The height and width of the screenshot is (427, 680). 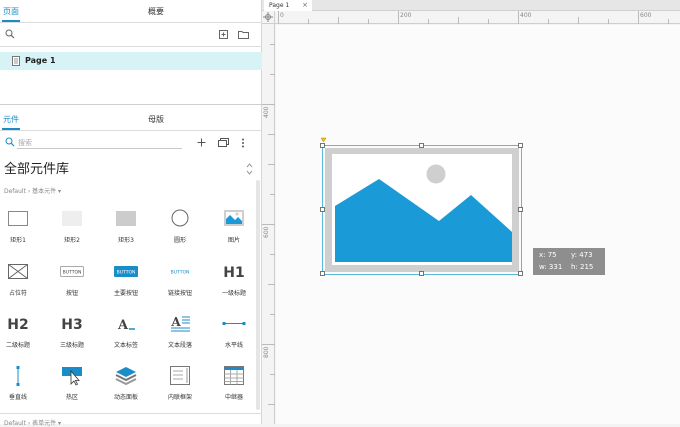 I want to click on widget-button: BUTTON 按钮, so click(x=72, y=283).